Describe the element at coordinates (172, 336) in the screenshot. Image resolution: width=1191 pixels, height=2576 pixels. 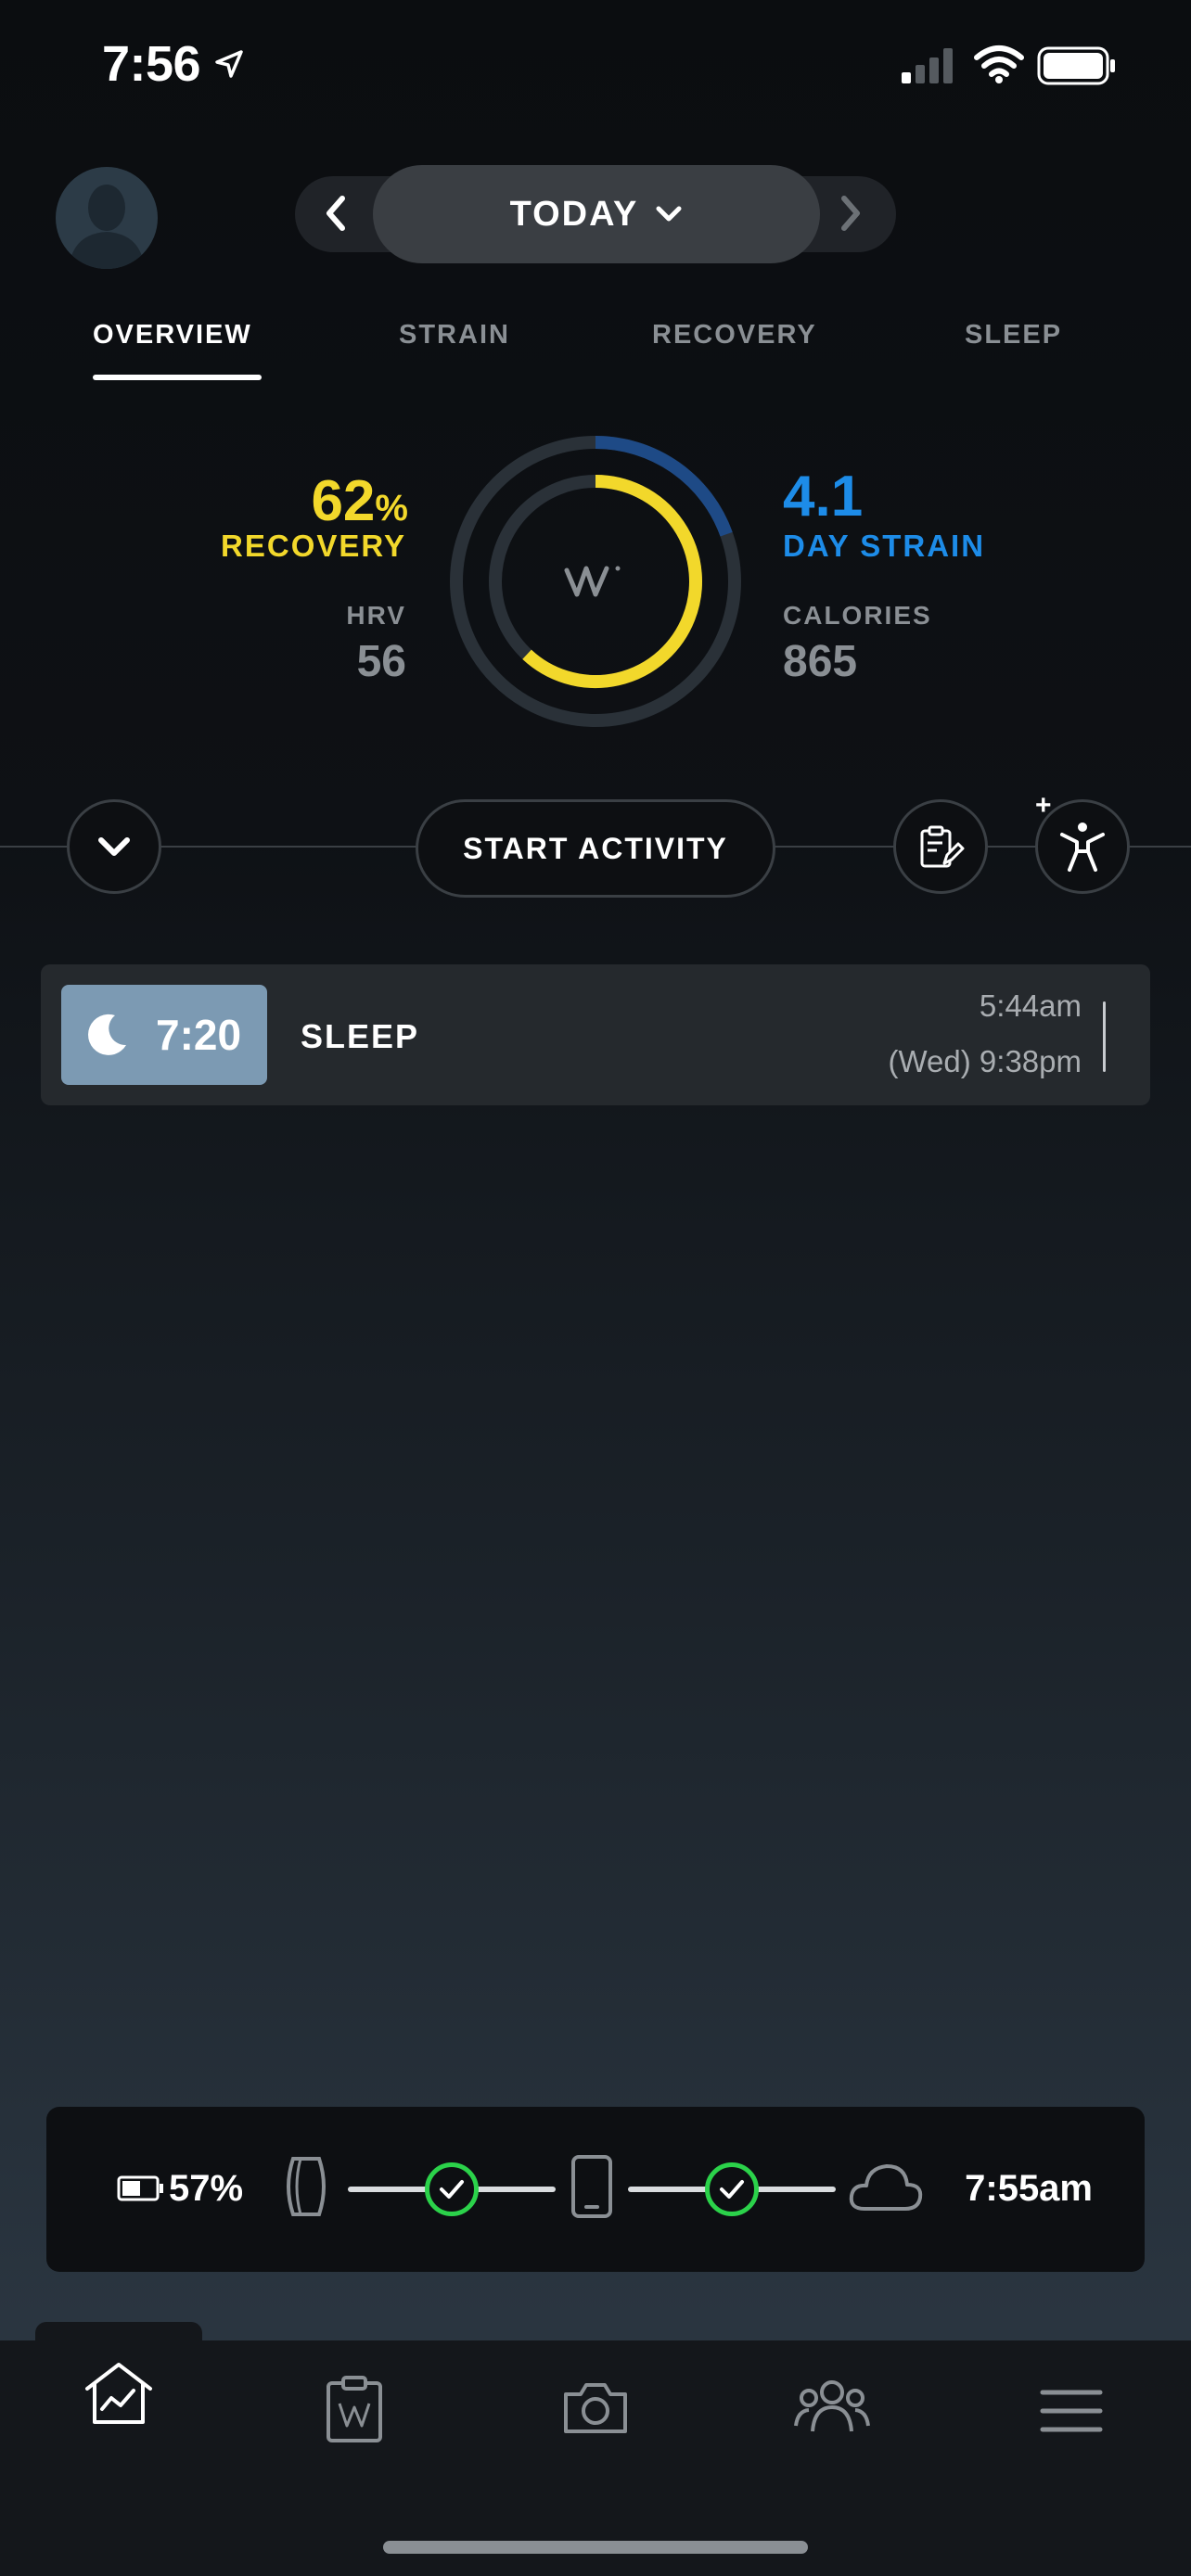
I see `tab-overview: OVERVIEW` at that location.